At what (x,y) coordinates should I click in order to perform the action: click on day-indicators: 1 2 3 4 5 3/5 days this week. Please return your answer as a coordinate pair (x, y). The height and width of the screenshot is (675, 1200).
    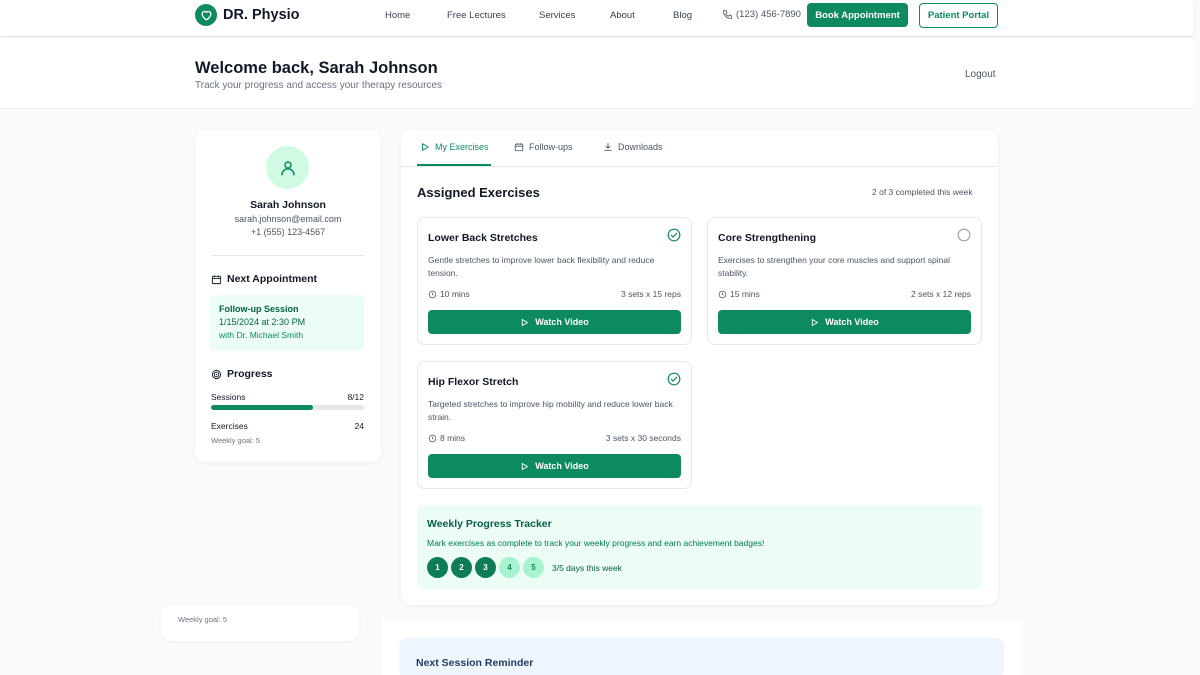
    Looking at the image, I should click on (524, 567).